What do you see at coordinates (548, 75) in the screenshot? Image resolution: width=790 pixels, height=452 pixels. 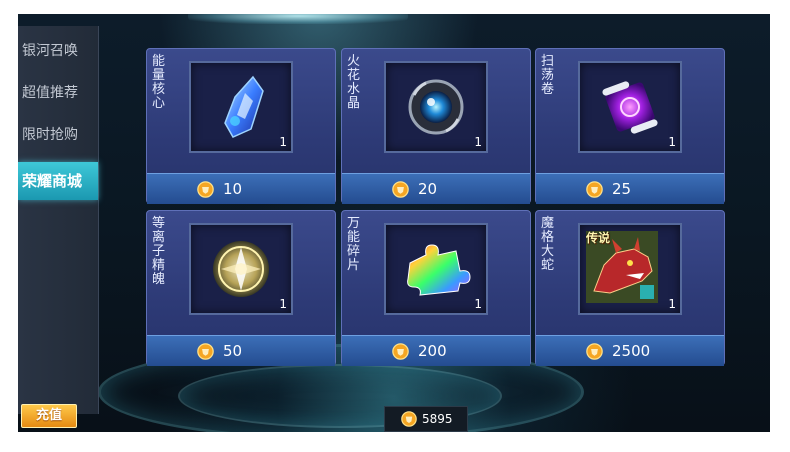 I see `item-name: 扫荡卷` at bounding box center [548, 75].